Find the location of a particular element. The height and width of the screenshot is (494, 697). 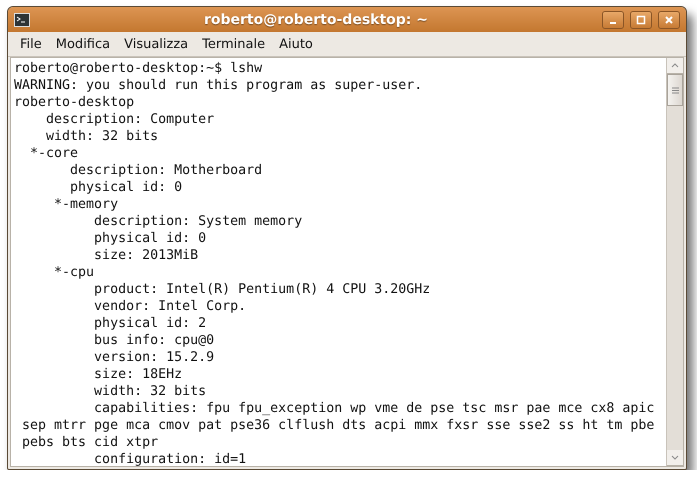

menu-item: File is located at coordinates (31, 44).